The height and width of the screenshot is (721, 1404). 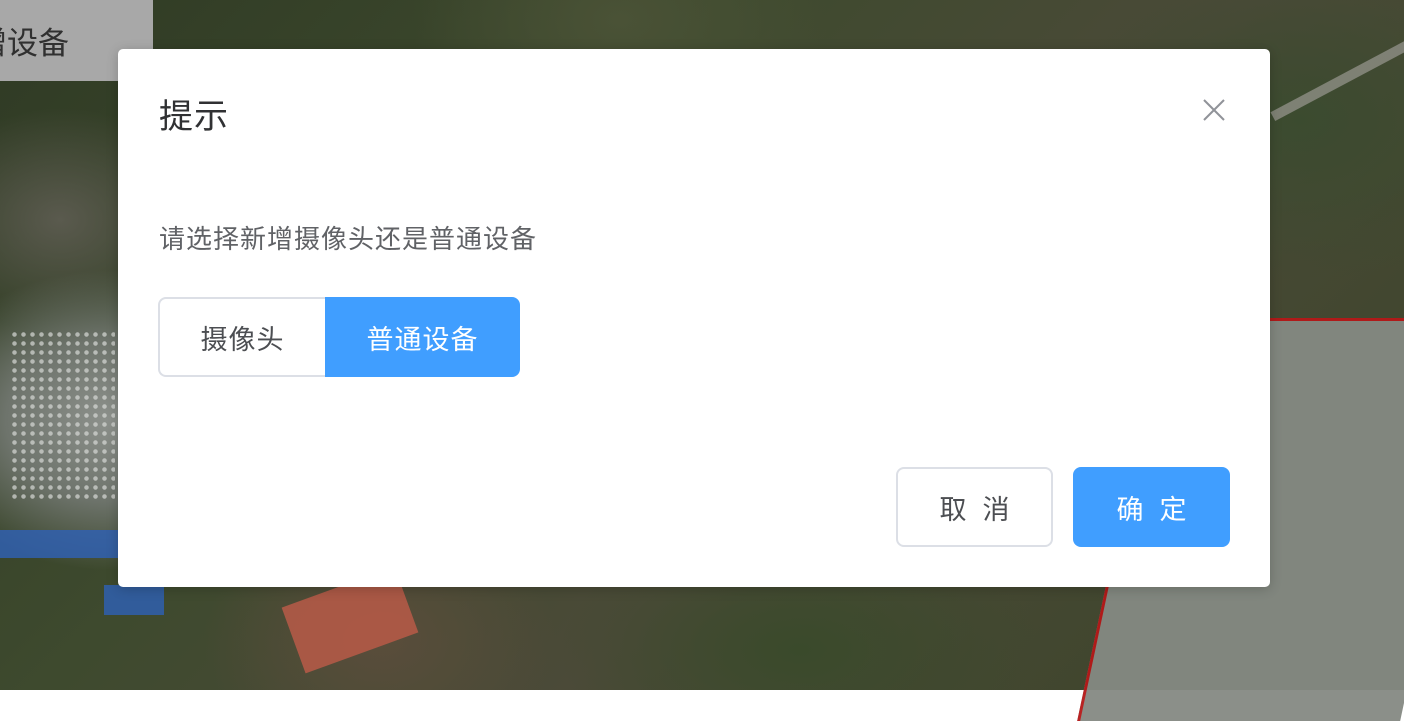 I want to click on dialog-message: 请选择新增摄像头还是普通设备, so click(x=348, y=240).